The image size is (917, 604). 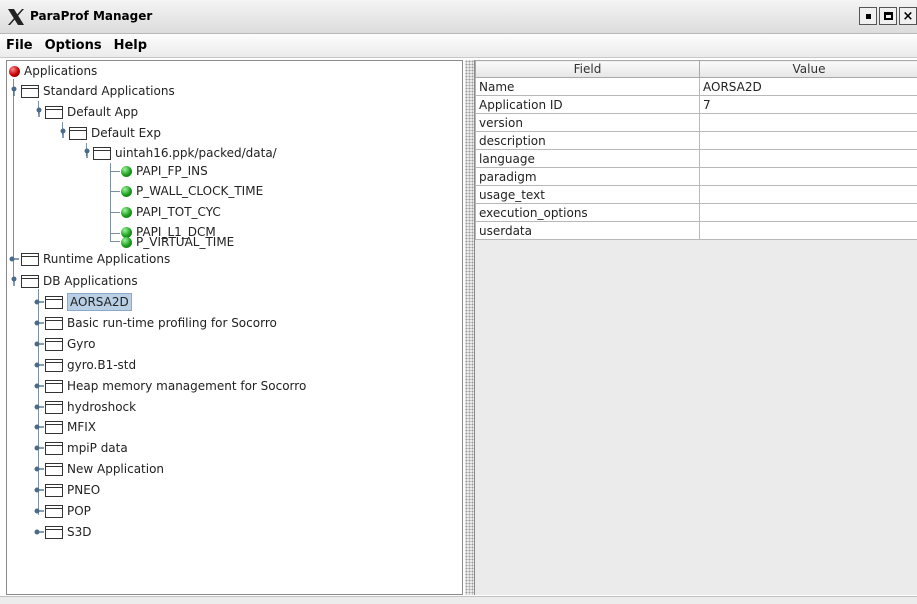 I want to click on tree-node-db-app: hydroshock, so click(x=90, y=407).